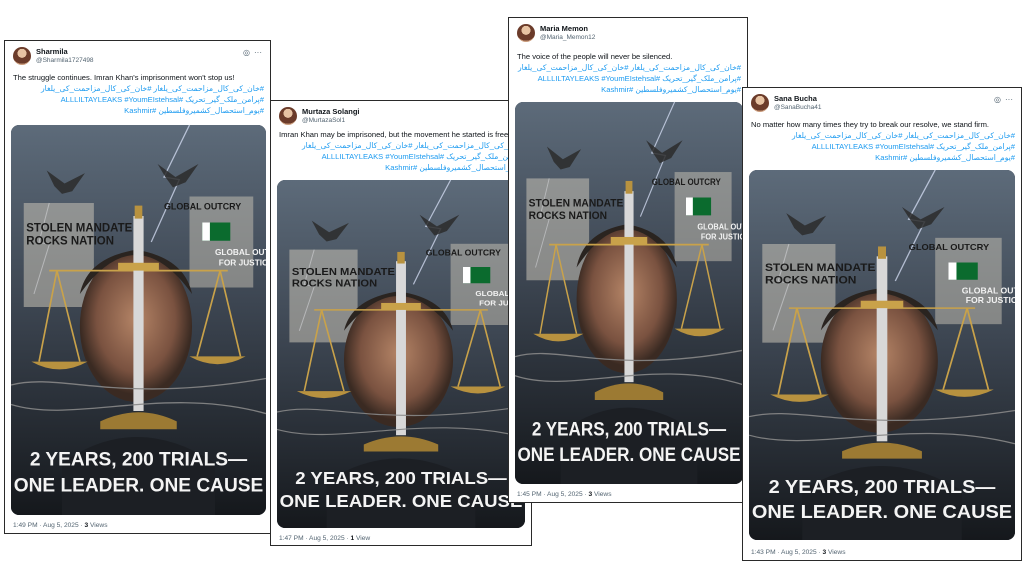 The height and width of the screenshot is (576, 1024). What do you see at coordinates (363, 538) in the screenshot?
I see `view-label: View` at bounding box center [363, 538].